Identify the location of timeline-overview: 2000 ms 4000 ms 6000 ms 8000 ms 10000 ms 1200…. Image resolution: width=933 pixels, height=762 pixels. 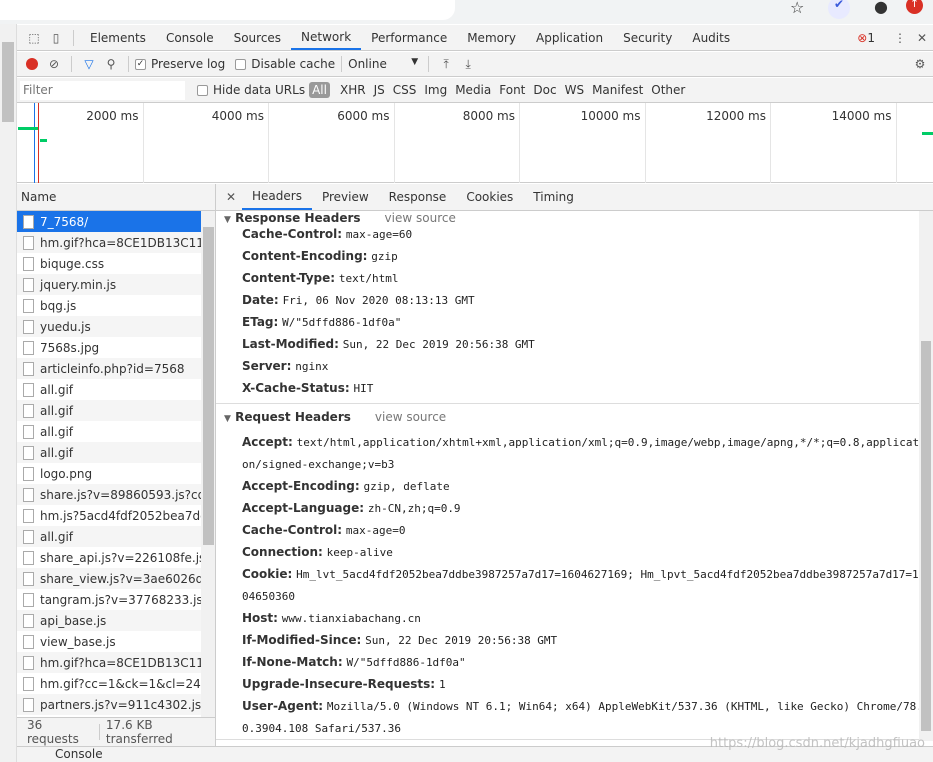
(475, 143).